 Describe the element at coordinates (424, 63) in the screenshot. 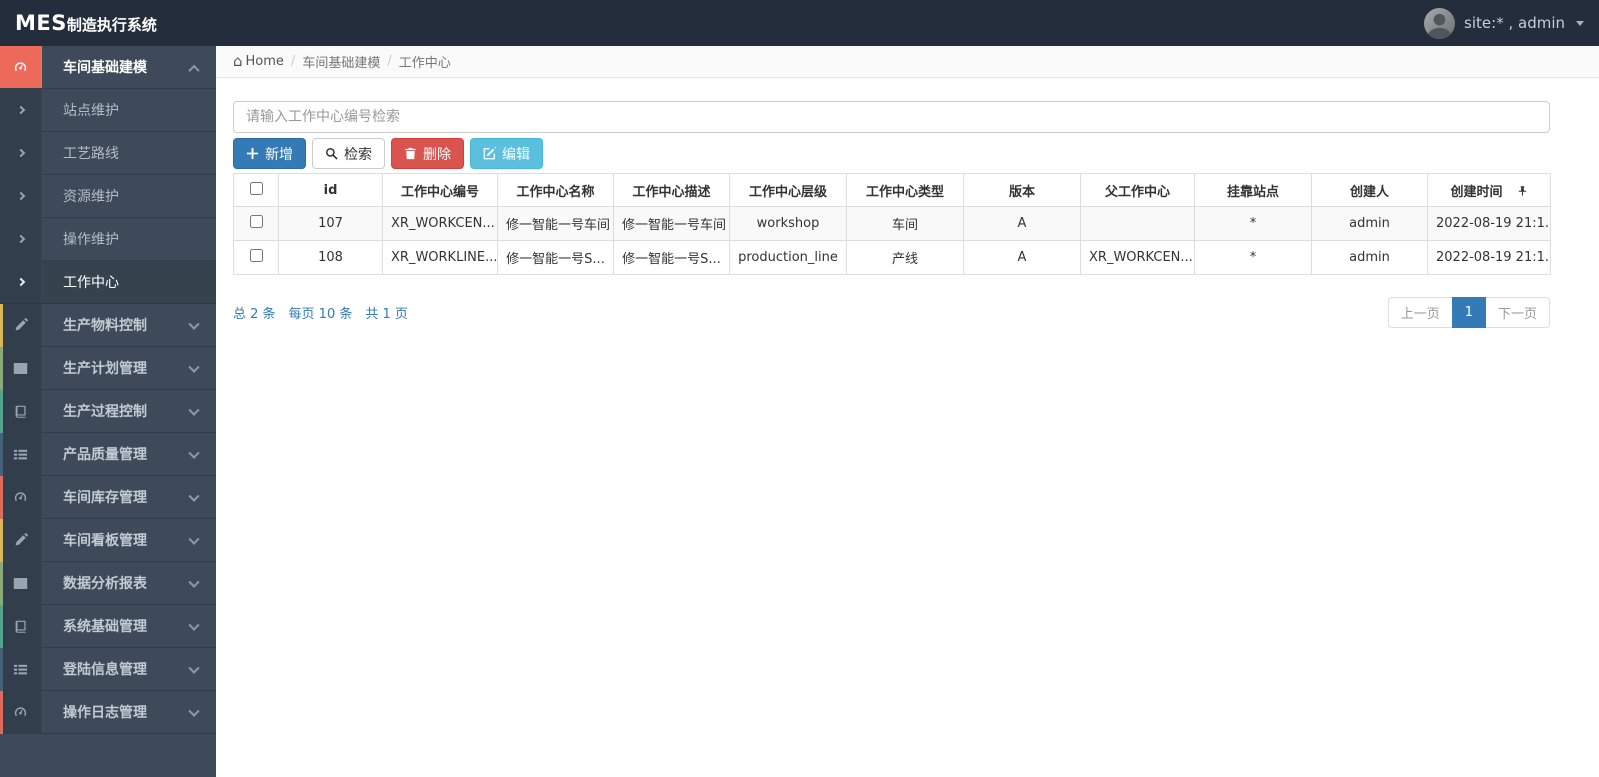

I see `breadcrumb-page: 工作中心` at that location.